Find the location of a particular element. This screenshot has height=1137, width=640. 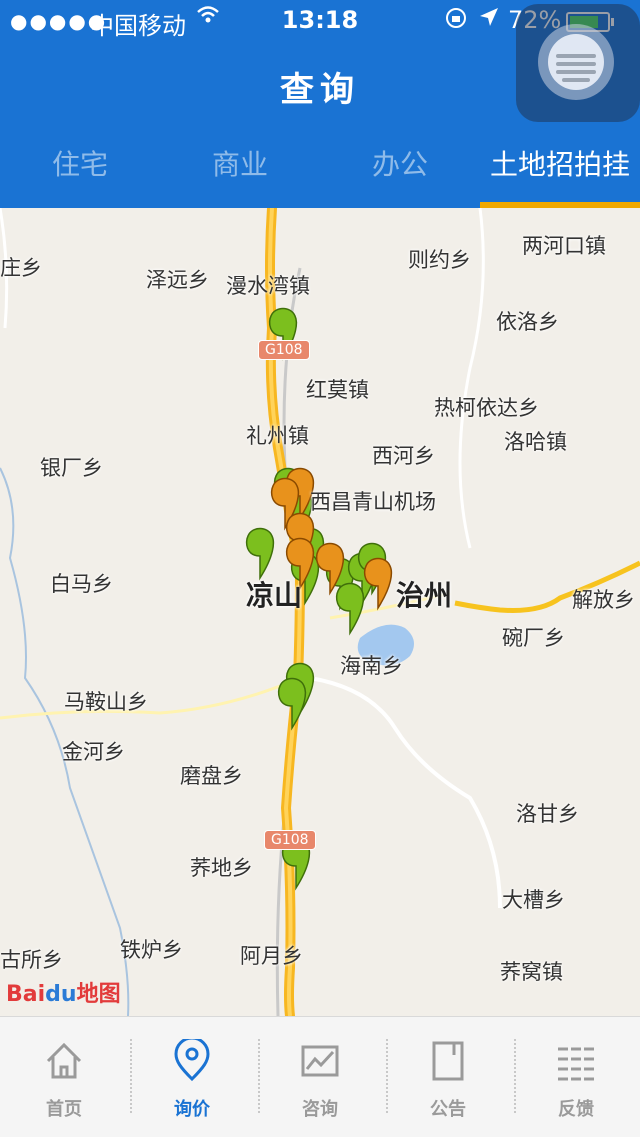

place-label: 荞窝镇 is located at coordinates (531, 972).